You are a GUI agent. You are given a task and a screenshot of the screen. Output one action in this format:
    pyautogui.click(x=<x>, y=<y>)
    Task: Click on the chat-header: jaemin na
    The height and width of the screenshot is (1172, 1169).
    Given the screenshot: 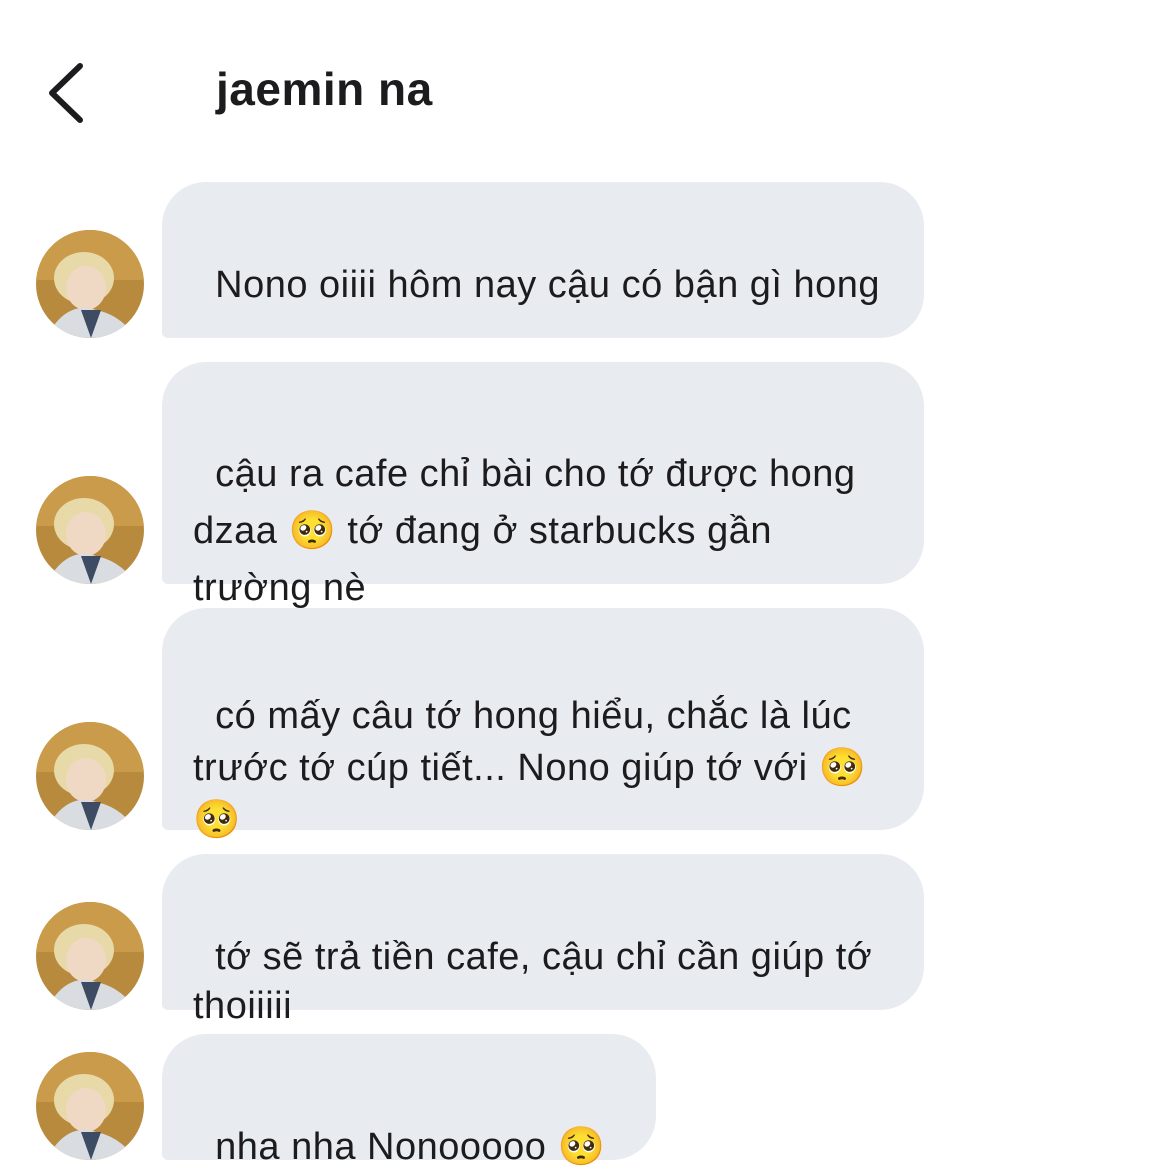 What is the action you would take?
    pyautogui.click(x=584, y=85)
    